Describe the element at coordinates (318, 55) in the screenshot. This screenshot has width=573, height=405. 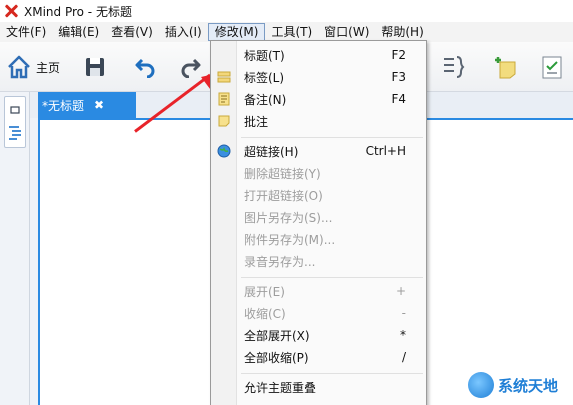
I see `menu-item-title: 标题(T) F2` at that location.